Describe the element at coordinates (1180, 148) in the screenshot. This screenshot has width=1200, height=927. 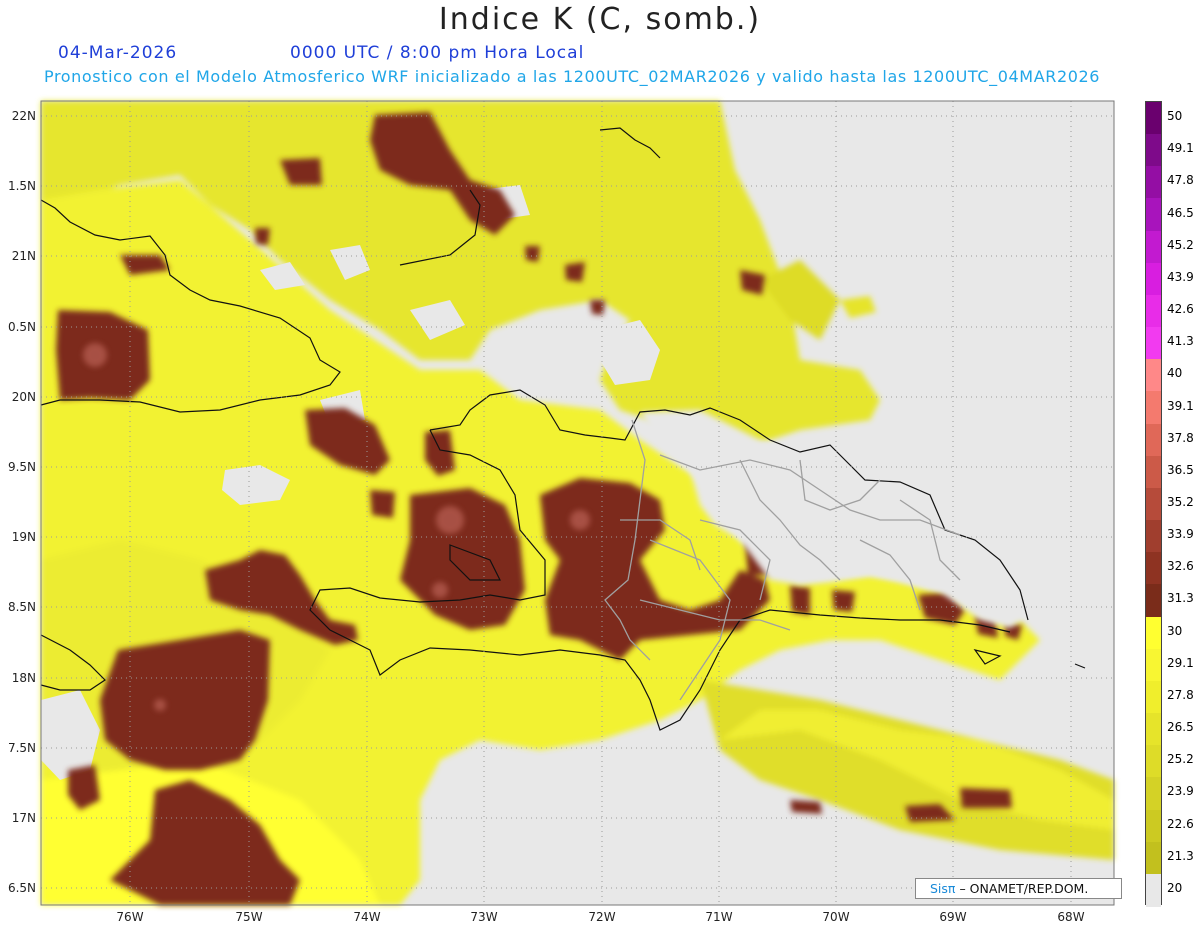
I see `colorbar-label: 49.1` at that location.